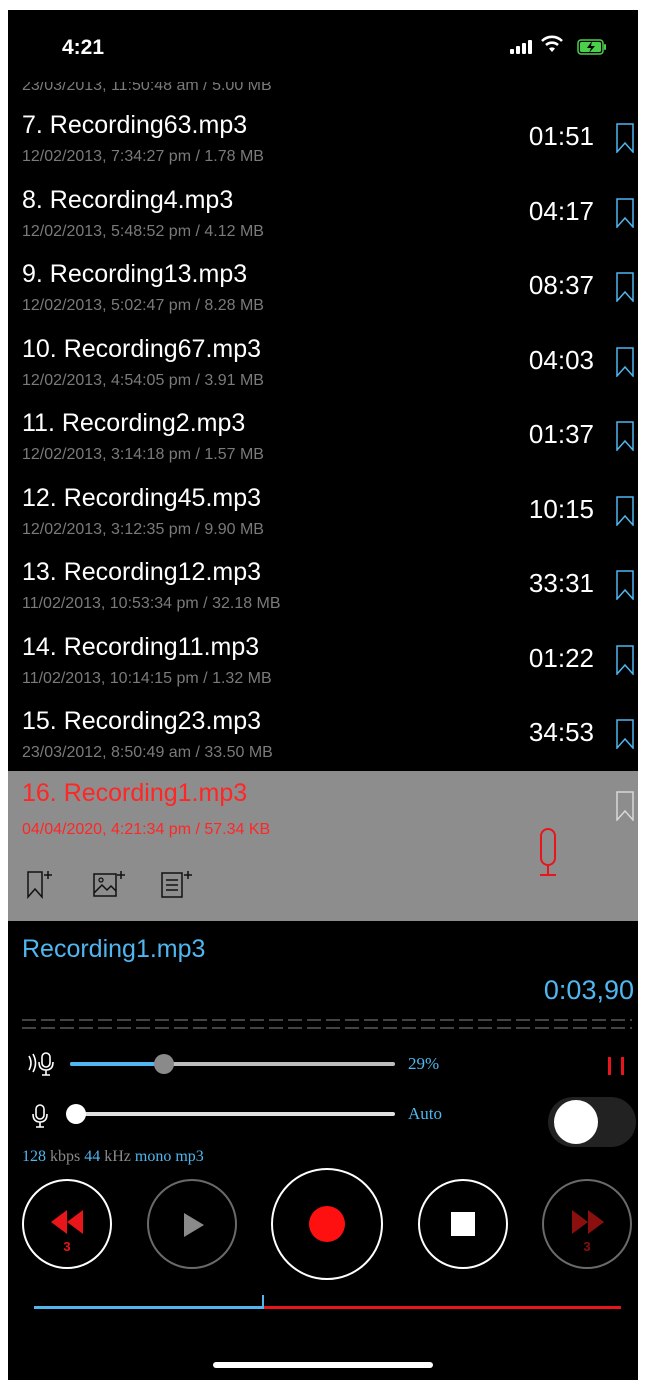 The image size is (646, 1389). I want to click on recording-title: 9. Recording13.mp3, so click(135, 274).